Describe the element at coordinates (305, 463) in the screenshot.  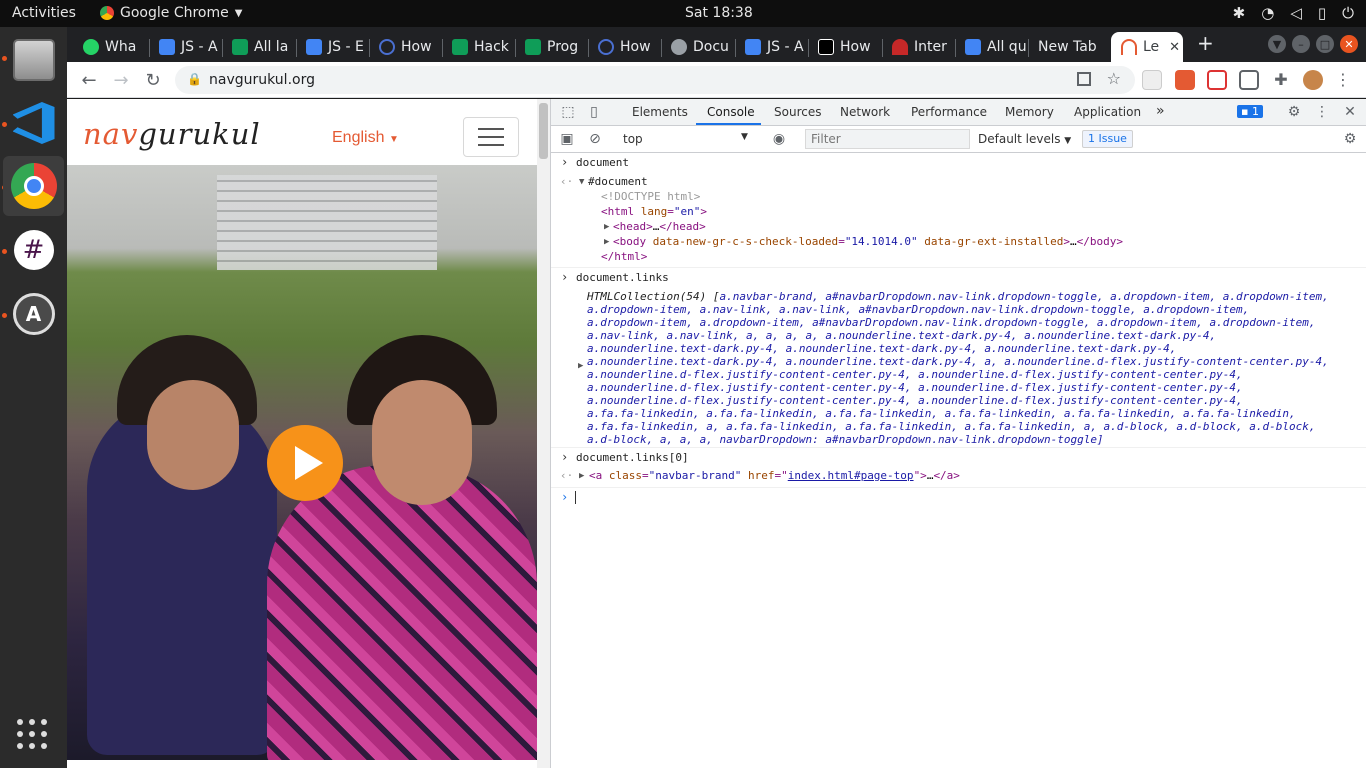
I see `play-video-icon` at that location.